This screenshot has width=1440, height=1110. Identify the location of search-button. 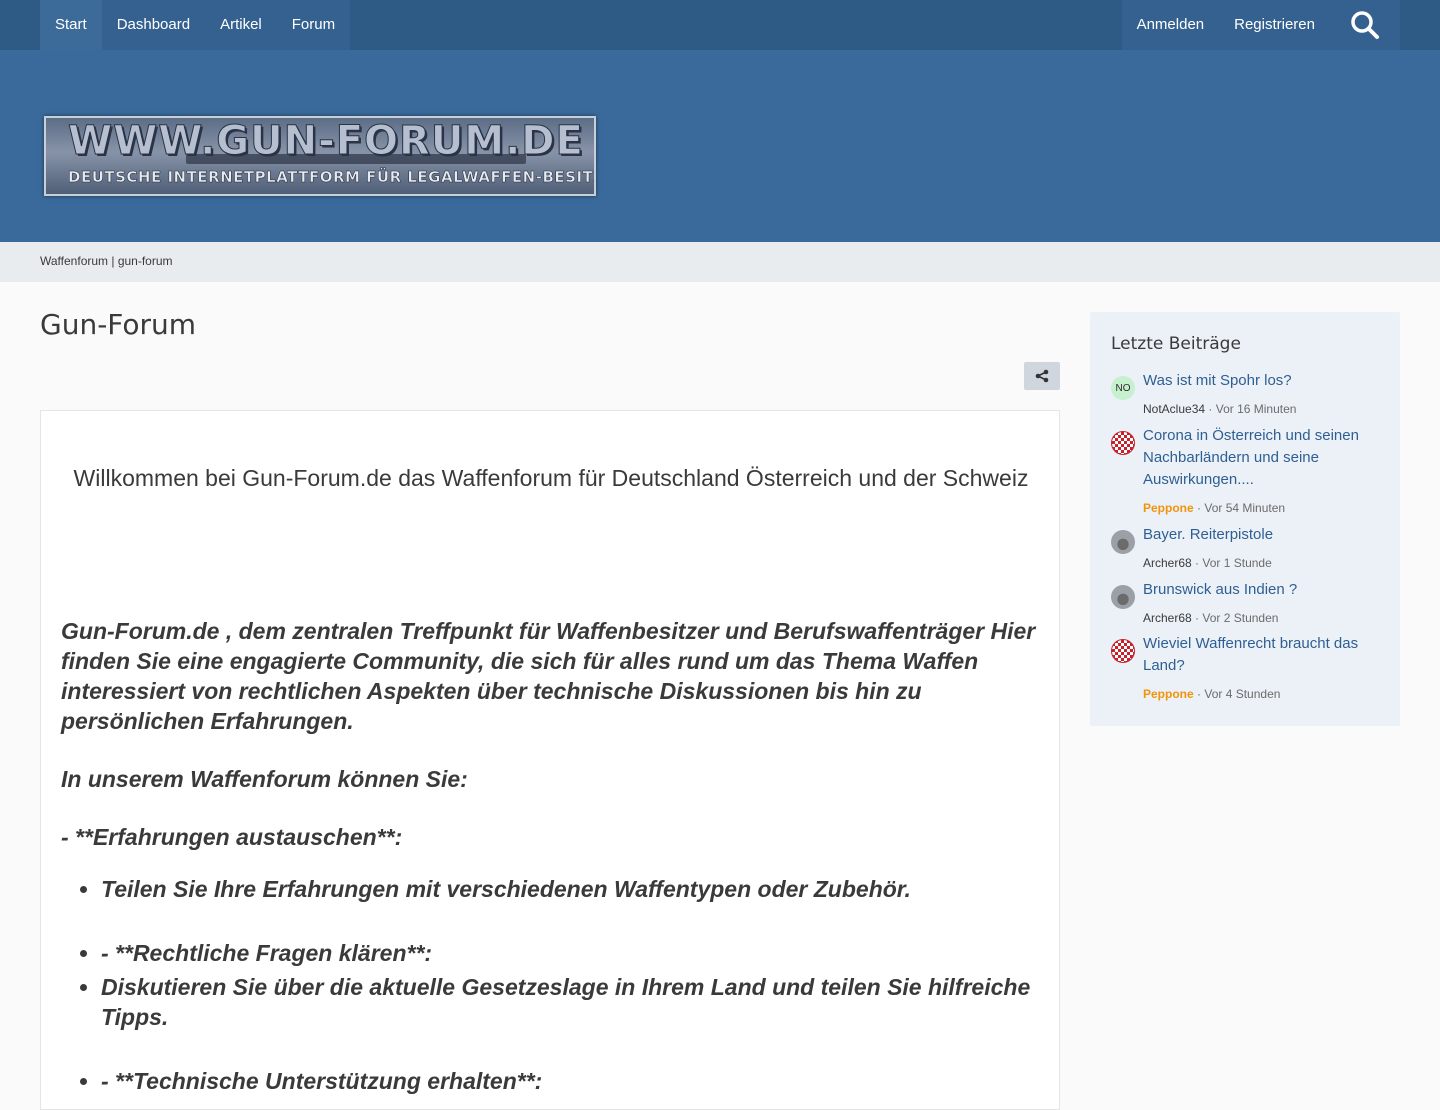
(1365, 25).